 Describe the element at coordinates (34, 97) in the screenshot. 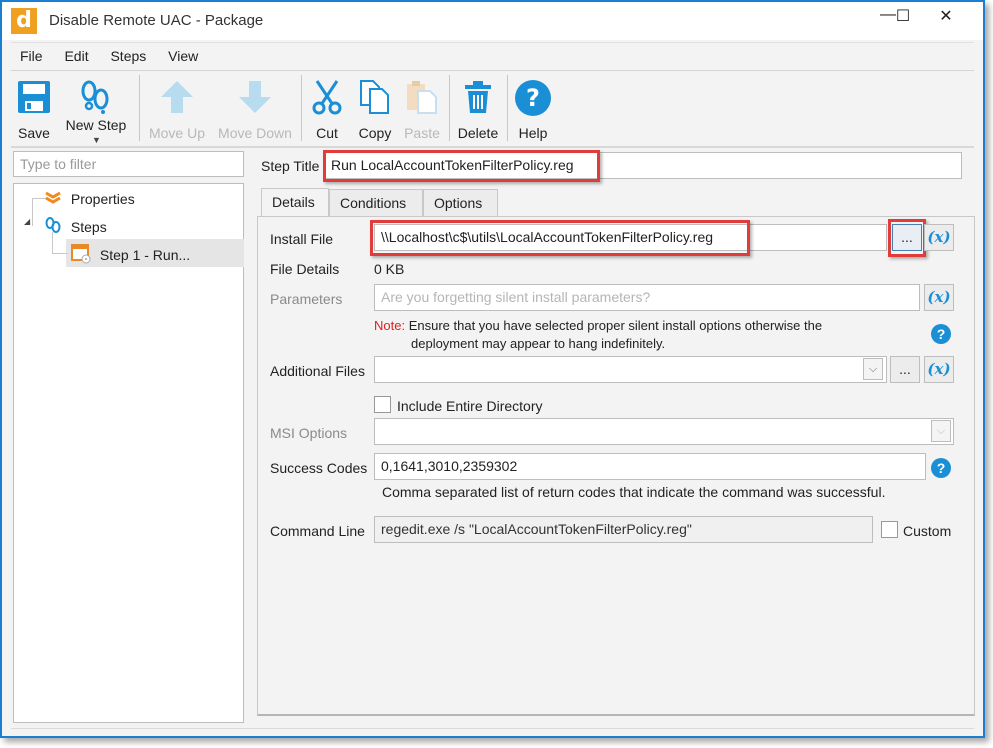

I see `save-icon` at that location.